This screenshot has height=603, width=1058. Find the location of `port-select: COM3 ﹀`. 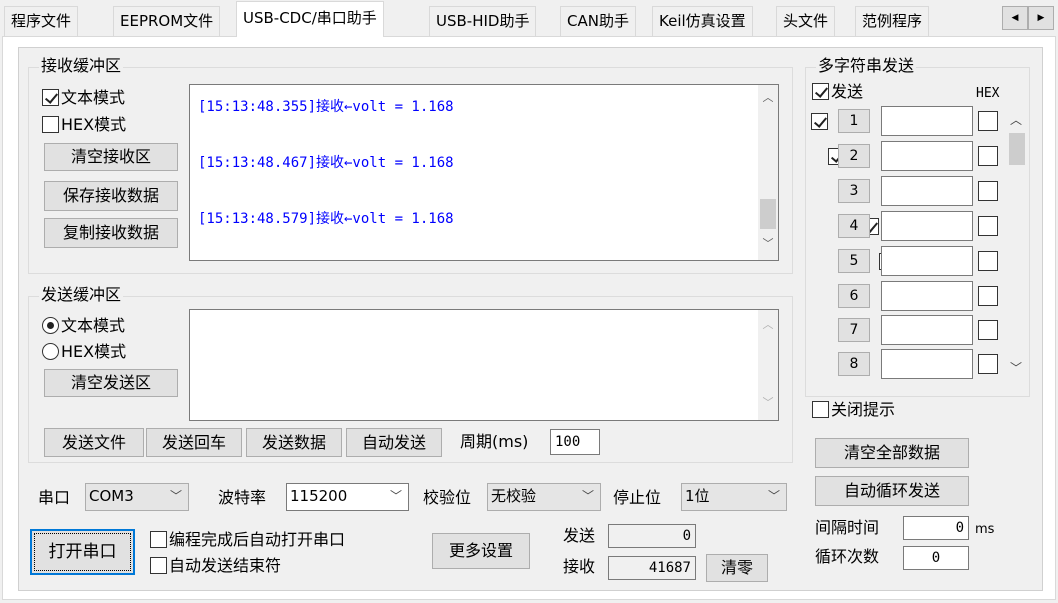

port-select: COM3 ﹀ is located at coordinates (137, 497).